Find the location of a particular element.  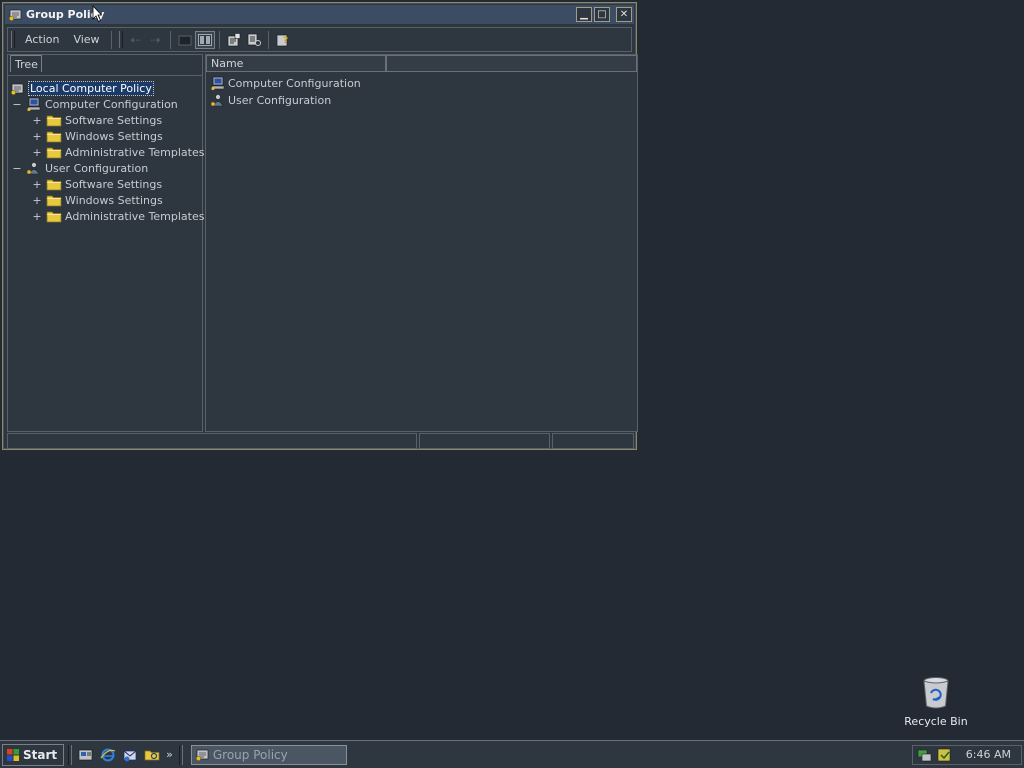

toolbar: Action View ⇠ ⇢ ? is located at coordinates (319, 39).